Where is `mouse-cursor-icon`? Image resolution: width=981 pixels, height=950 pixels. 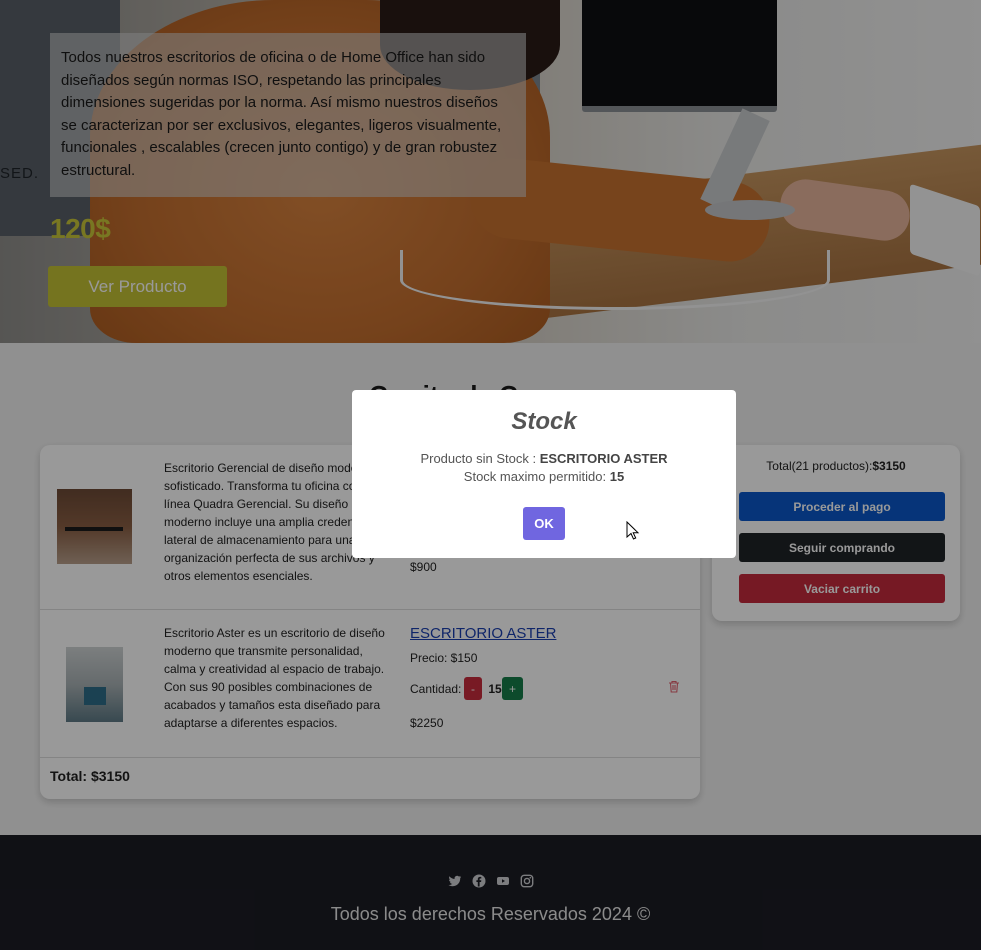 mouse-cursor-icon is located at coordinates (633, 530).